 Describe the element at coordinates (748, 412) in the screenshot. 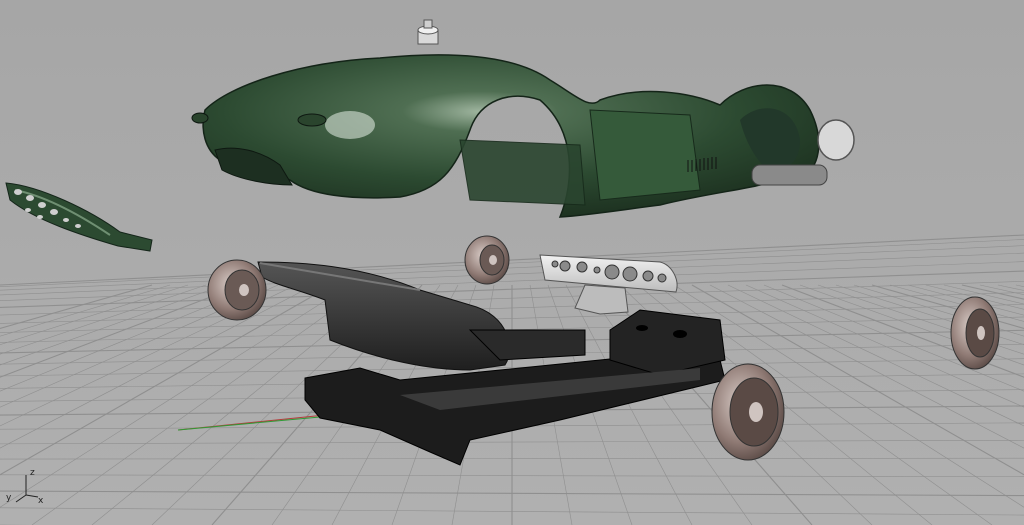

I see `wheel-front-right` at that location.